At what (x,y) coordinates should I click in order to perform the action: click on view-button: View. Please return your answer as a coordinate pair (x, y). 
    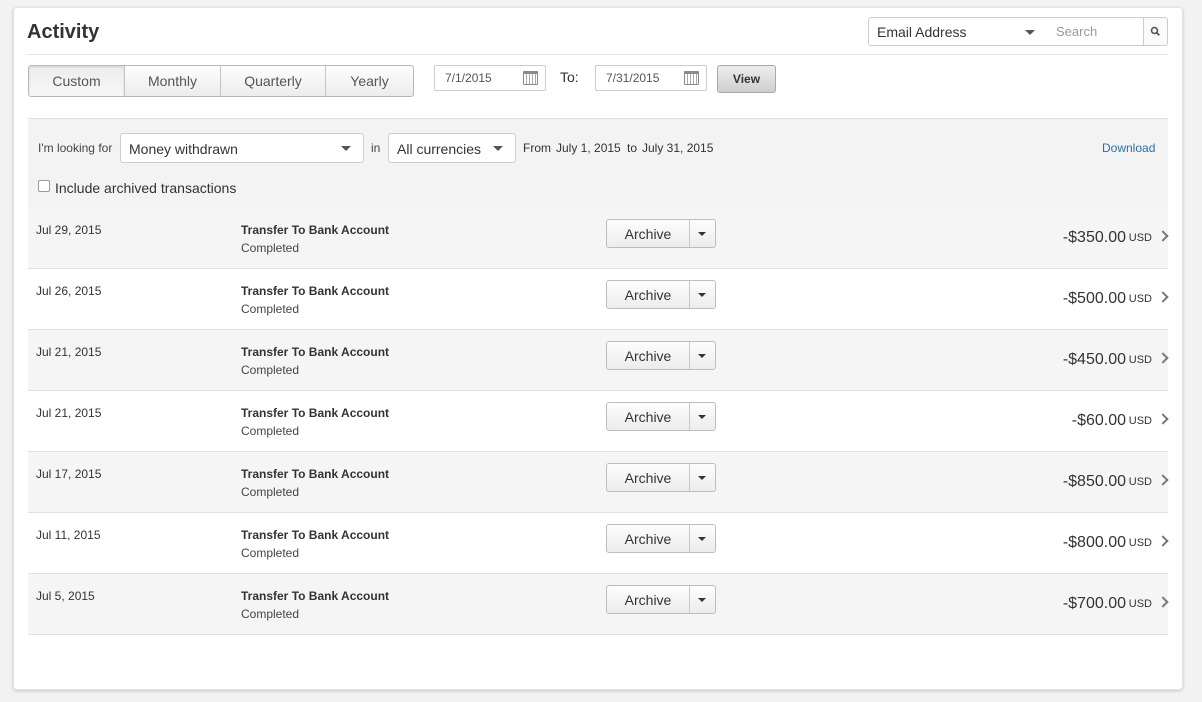
    Looking at the image, I should click on (746, 79).